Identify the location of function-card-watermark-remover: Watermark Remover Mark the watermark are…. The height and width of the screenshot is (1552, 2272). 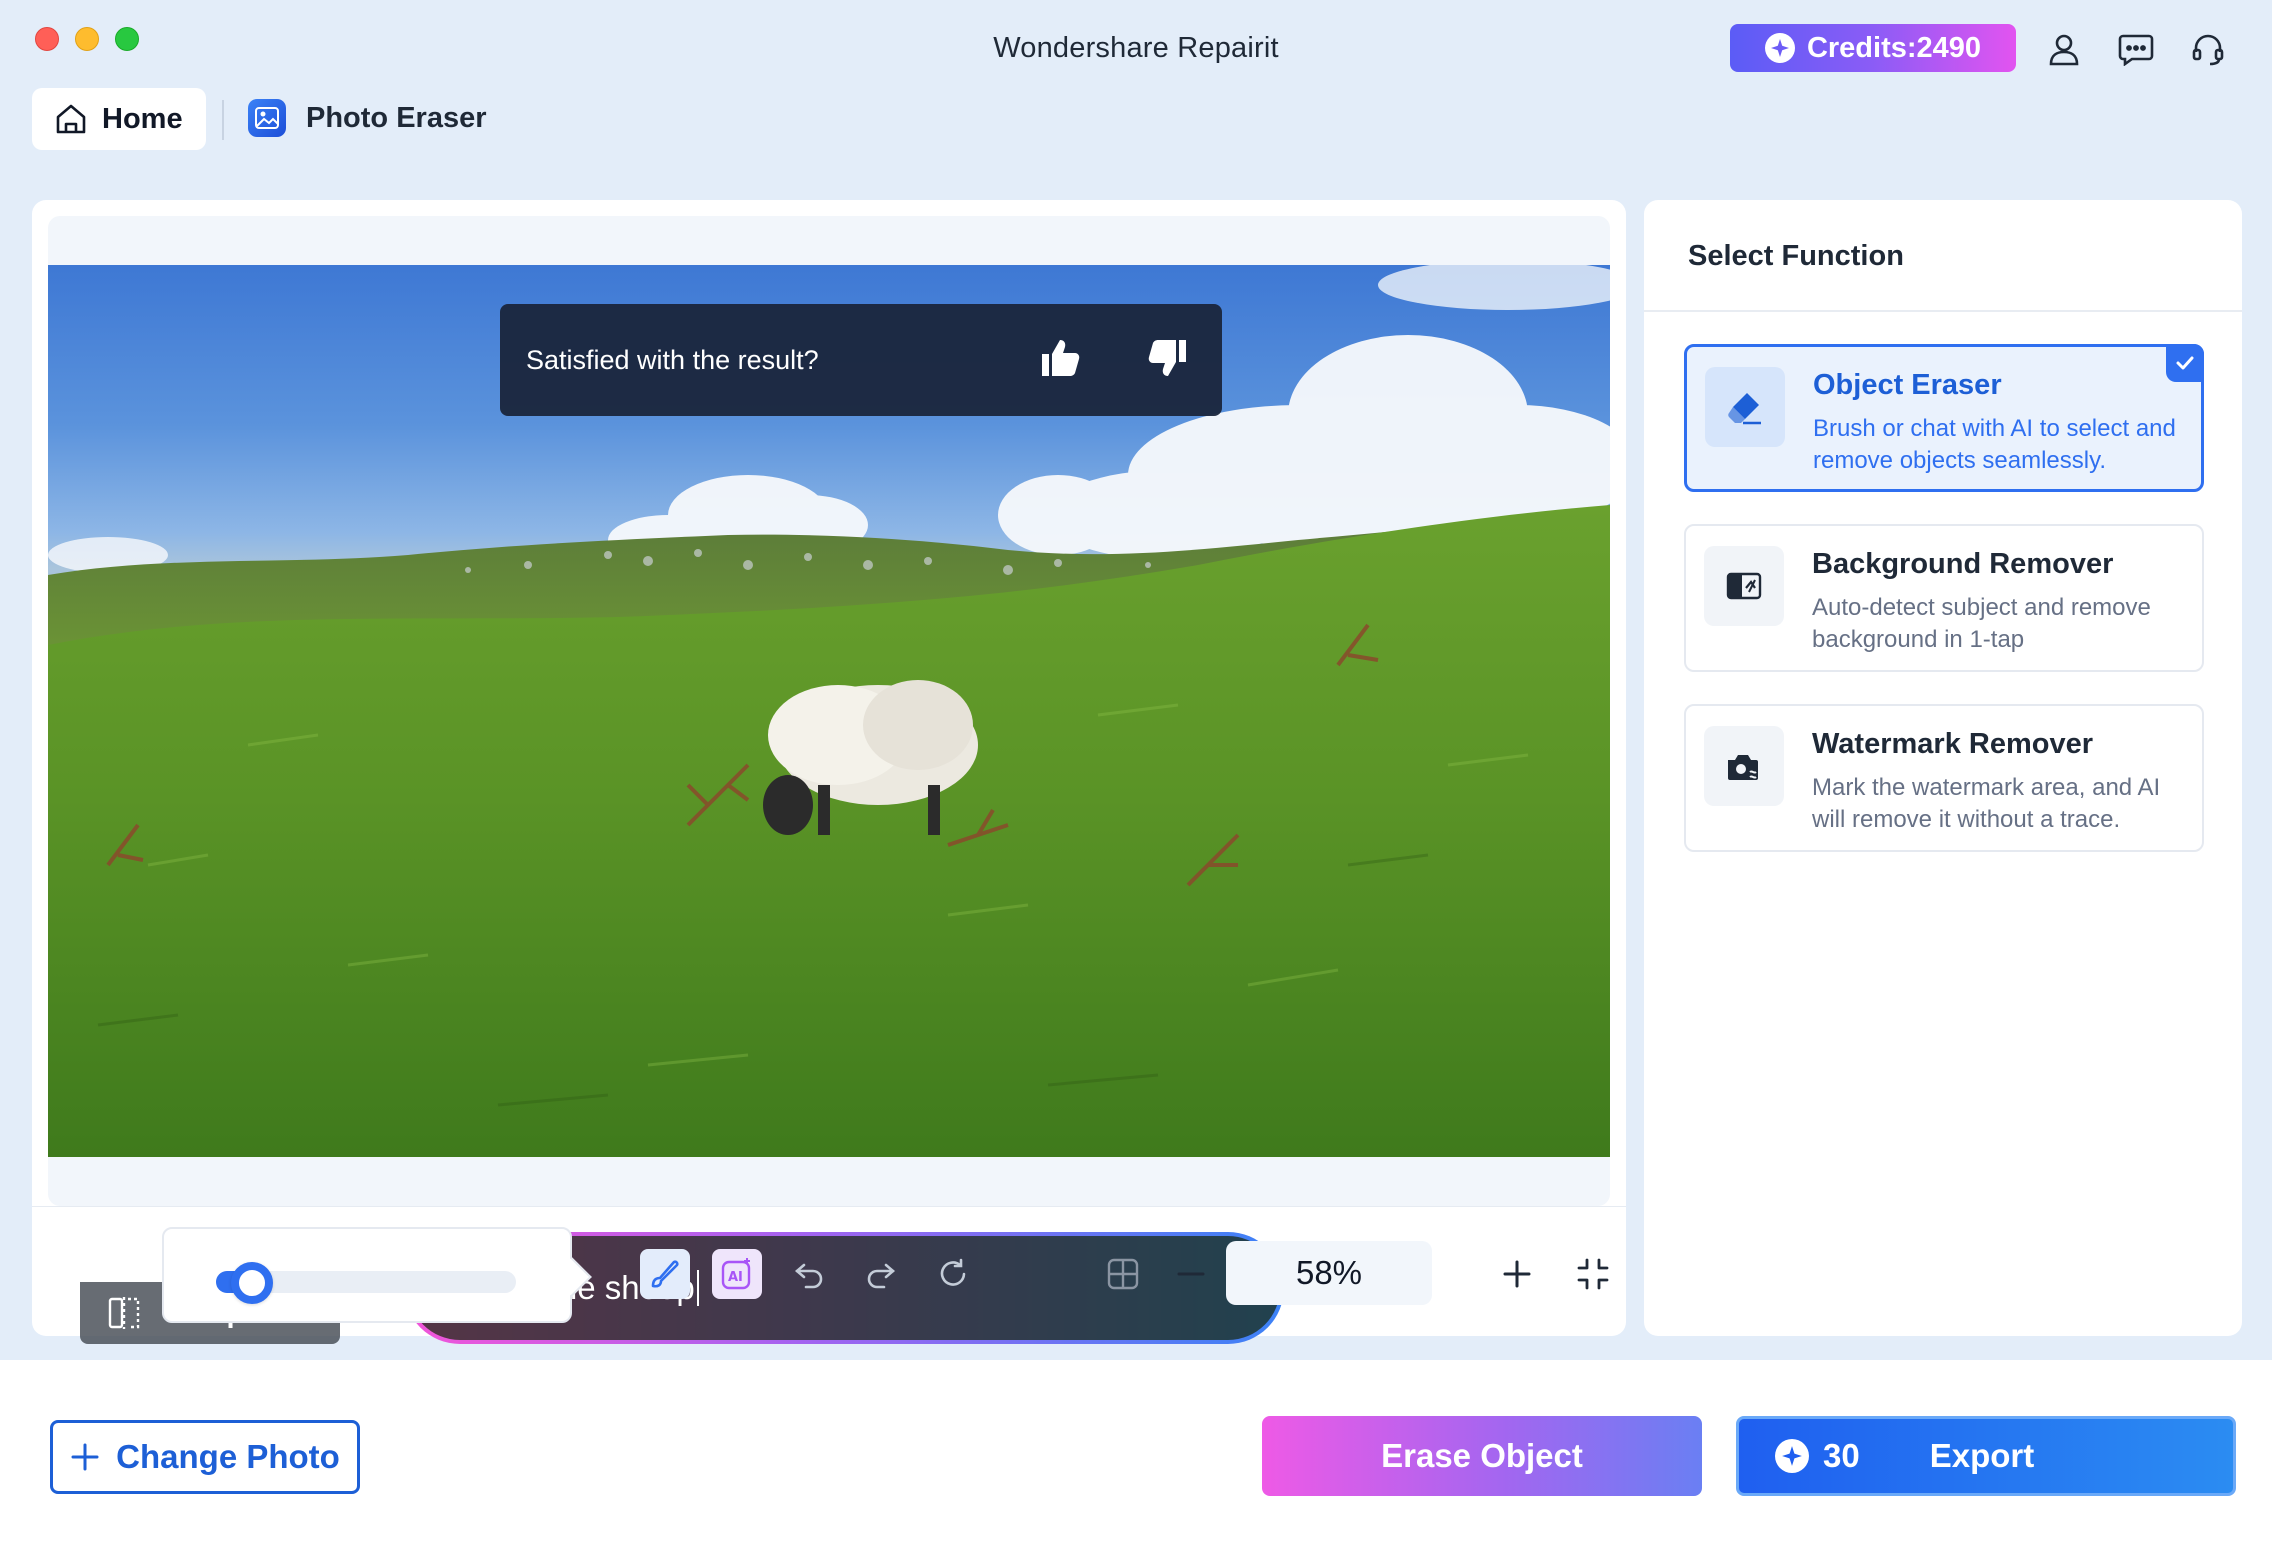
(1944, 778).